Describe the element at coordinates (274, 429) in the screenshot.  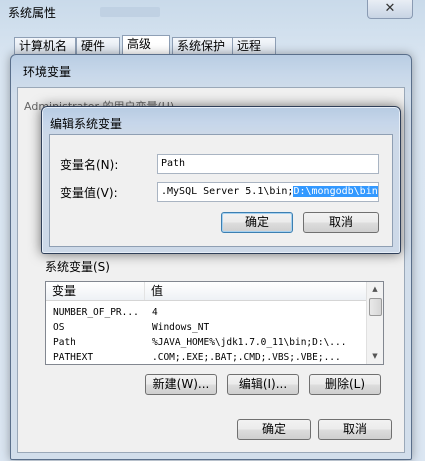
I see `ok-button: 确定` at that location.